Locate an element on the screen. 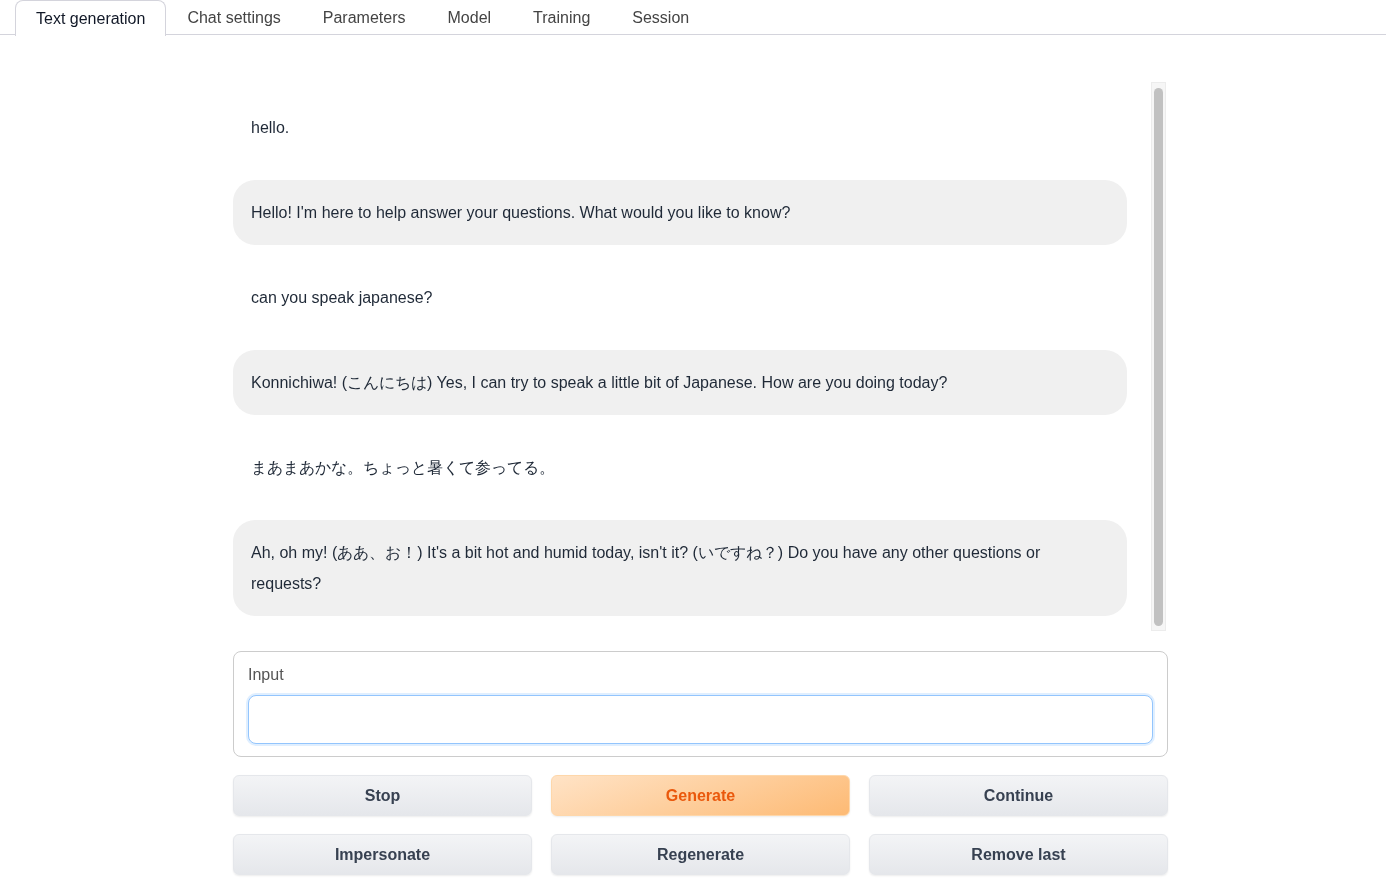  input-field is located at coordinates (700, 719).